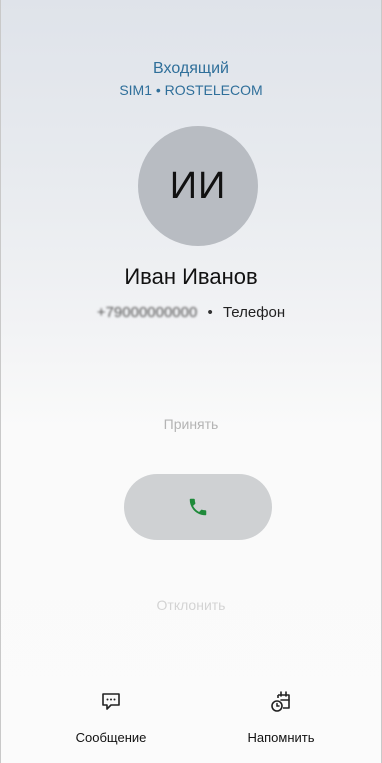 The width and height of the screenshot is (382, 763). What do you see at coordinates (191, 90) in the screenshot?
I see `sim-info: SIM1 • ROSTELECOM` at bounding box center [191, 90].